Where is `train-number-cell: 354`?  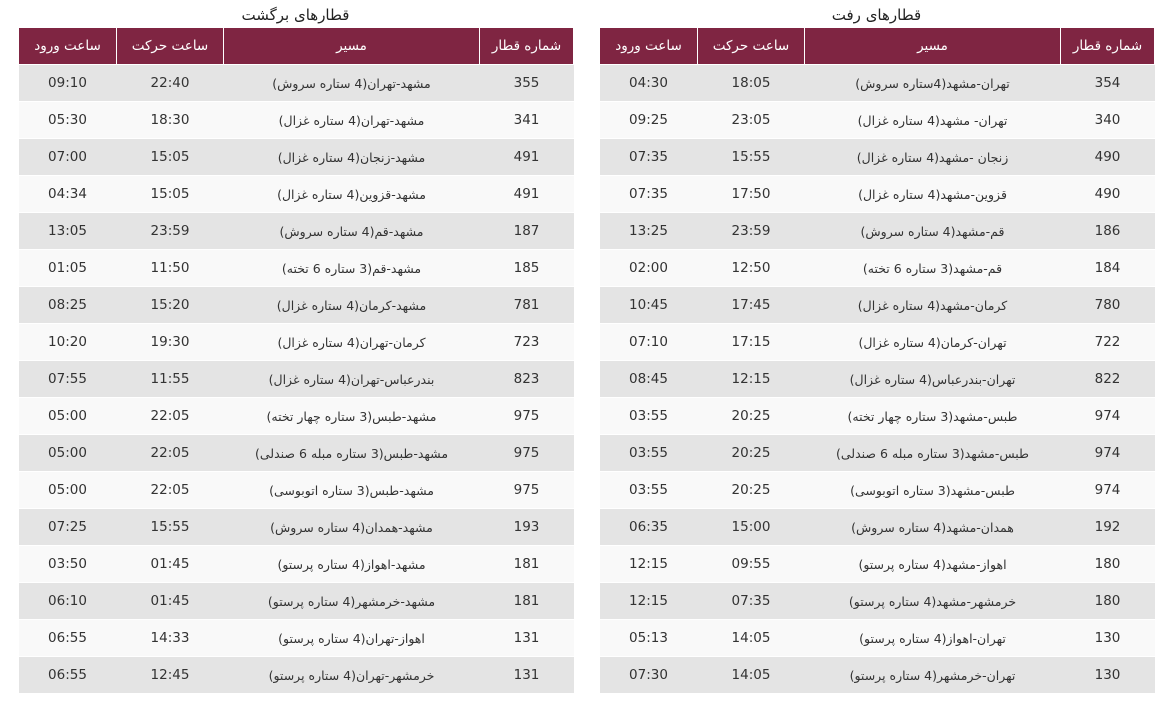 train-number-cell: 354 is located at coordinates (1107, 83).